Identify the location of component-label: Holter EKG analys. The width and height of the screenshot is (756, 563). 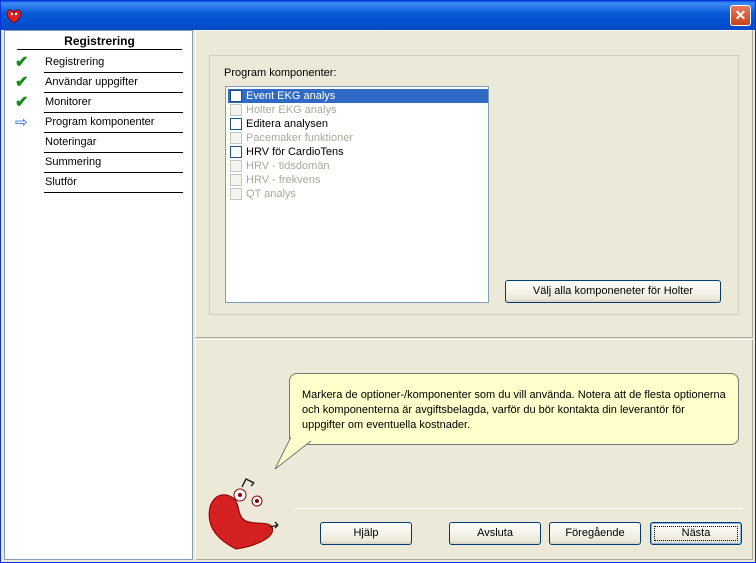
(291, 110).